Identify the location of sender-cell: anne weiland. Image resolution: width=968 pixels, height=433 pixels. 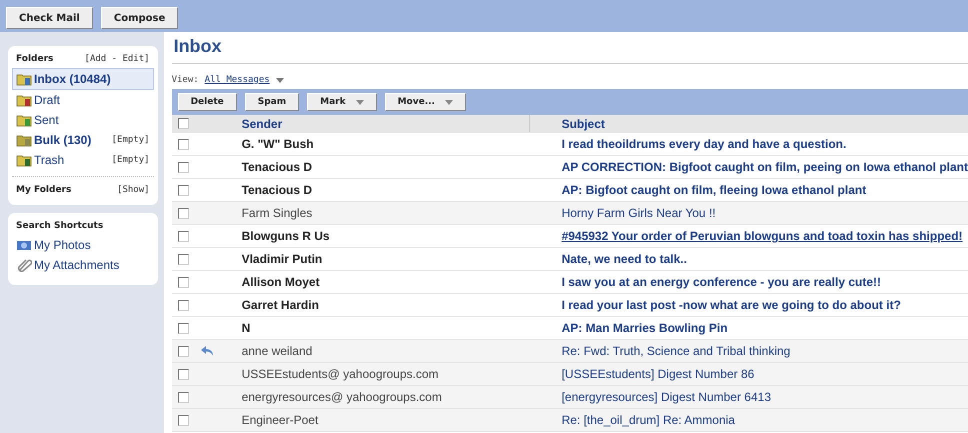
(277, 351).